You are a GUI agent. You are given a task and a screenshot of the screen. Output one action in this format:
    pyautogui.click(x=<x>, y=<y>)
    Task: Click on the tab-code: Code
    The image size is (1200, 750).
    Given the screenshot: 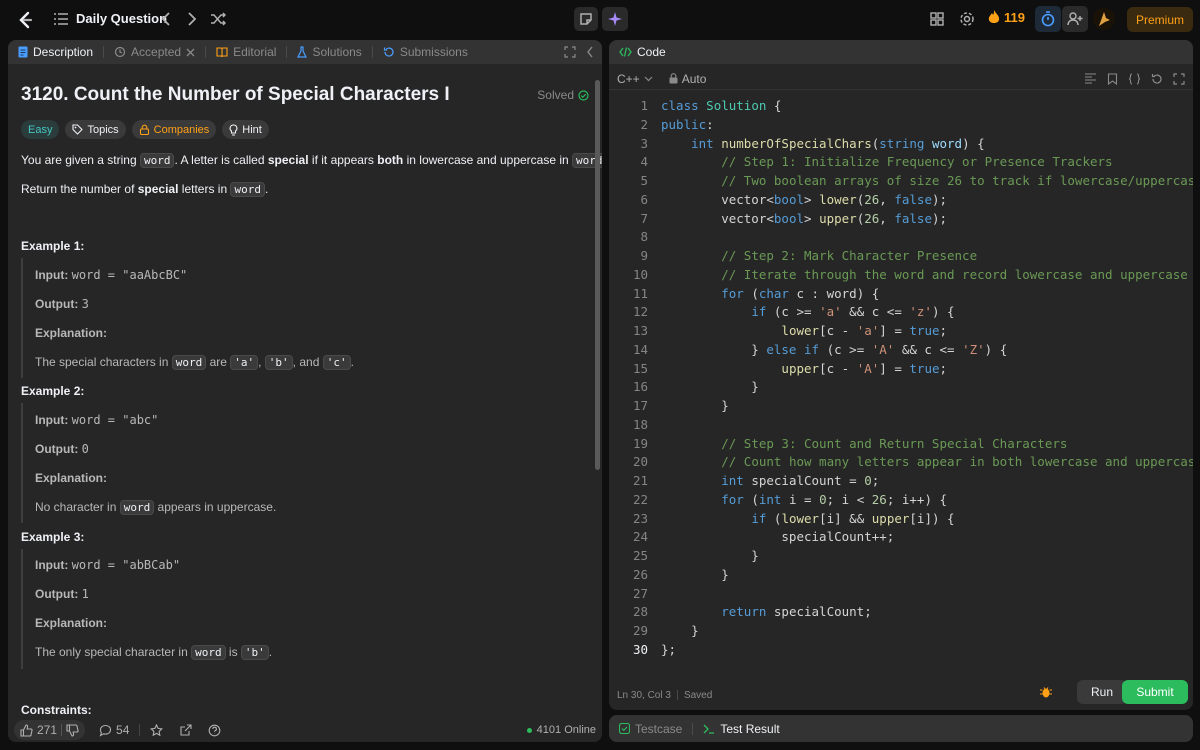 What is the action you would take?
    pyautogui.click(x=642, y=52)
    